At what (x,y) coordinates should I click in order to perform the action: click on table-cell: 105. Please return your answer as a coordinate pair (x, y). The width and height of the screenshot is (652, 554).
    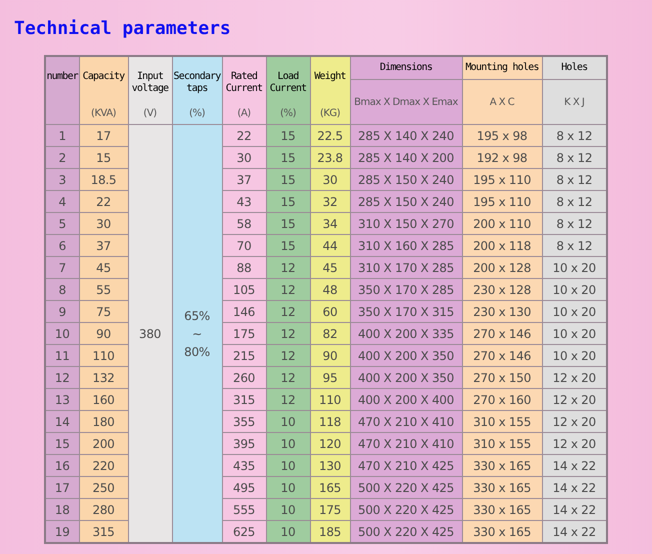
    Looking at the image, I should click on (243, 289).